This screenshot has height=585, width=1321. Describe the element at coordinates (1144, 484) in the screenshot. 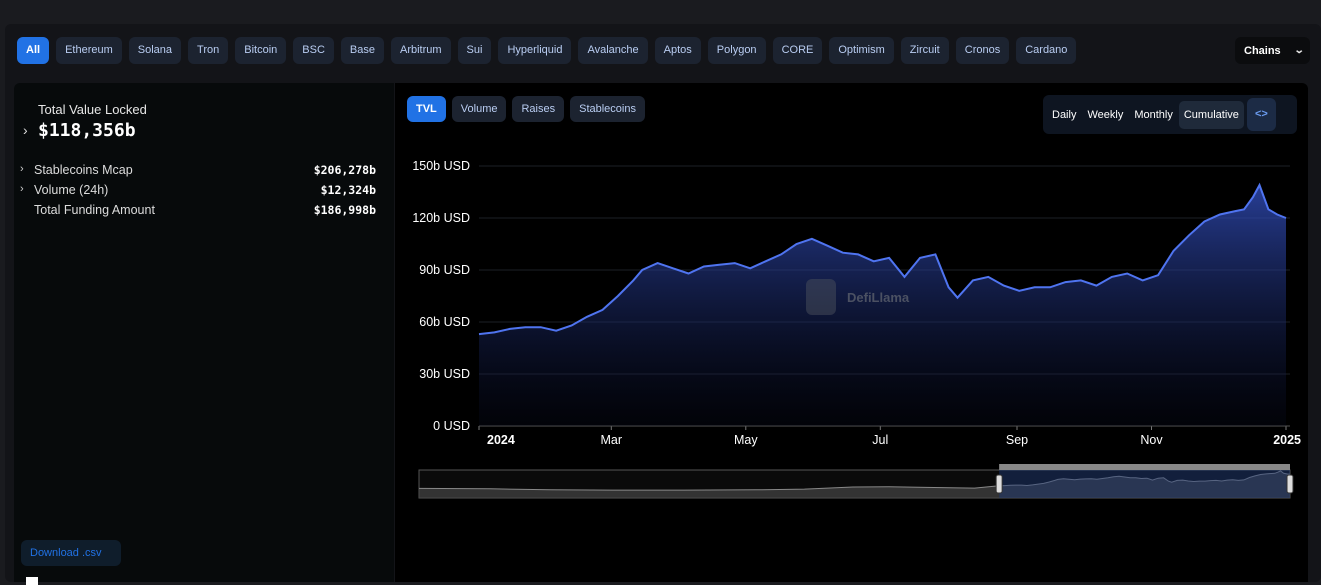

I see `range-selection` at that location.